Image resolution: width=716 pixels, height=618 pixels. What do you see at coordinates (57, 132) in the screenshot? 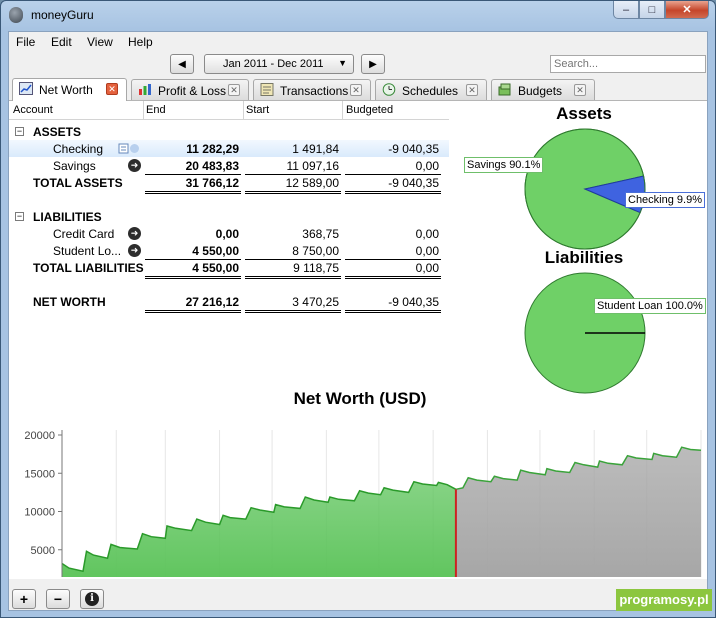
I see `group-label: ASSETS` at bounding box center [57, 132].